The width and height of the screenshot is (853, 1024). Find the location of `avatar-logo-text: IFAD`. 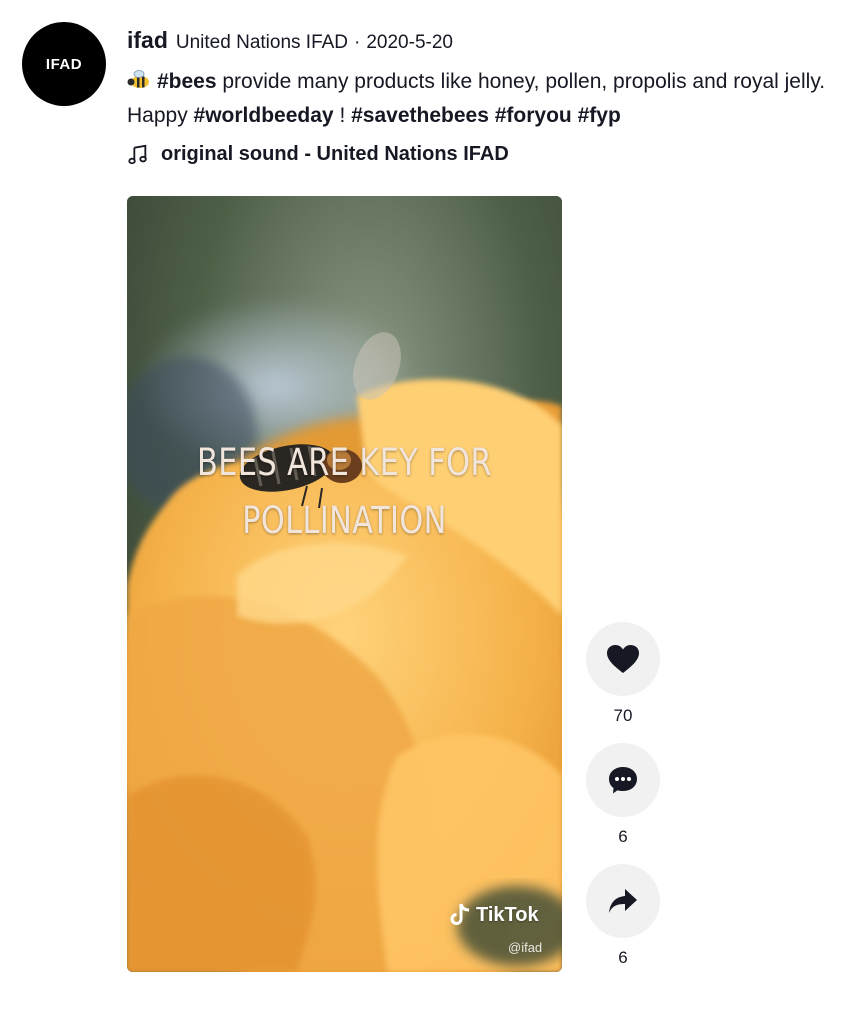

avatar-logo-text: IFAD is located at coordinates (64, 64).